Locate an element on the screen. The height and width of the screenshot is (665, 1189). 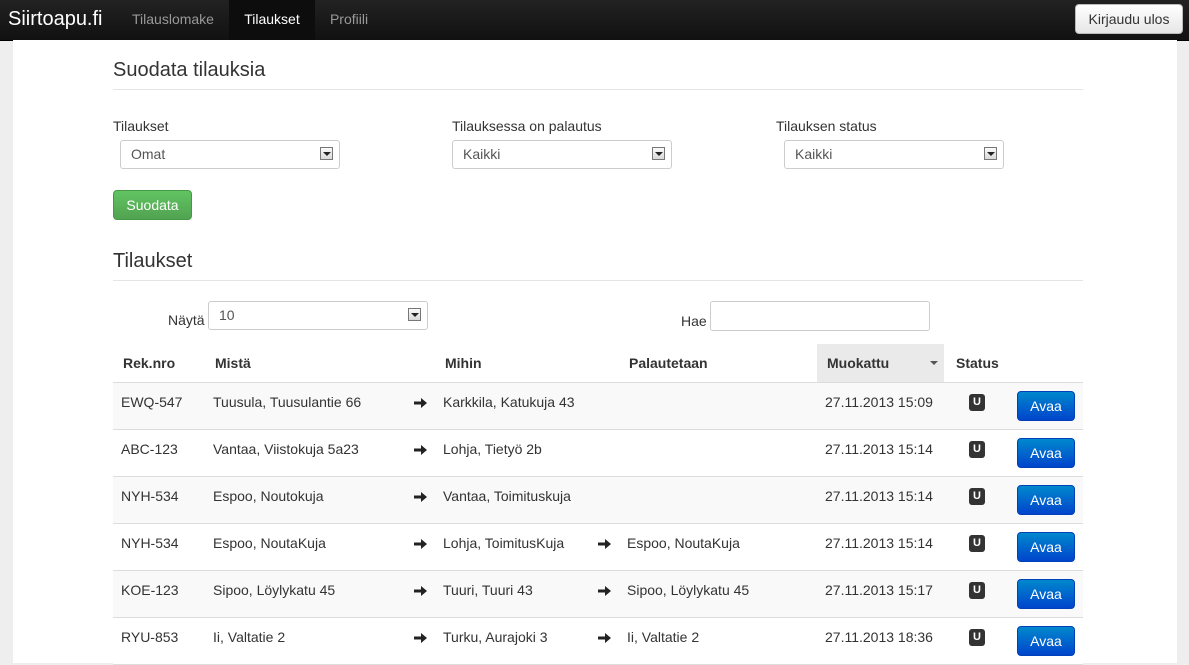
cell-from: Tuusula, Tuusulantie 66 is located at coordinates (287, 402).